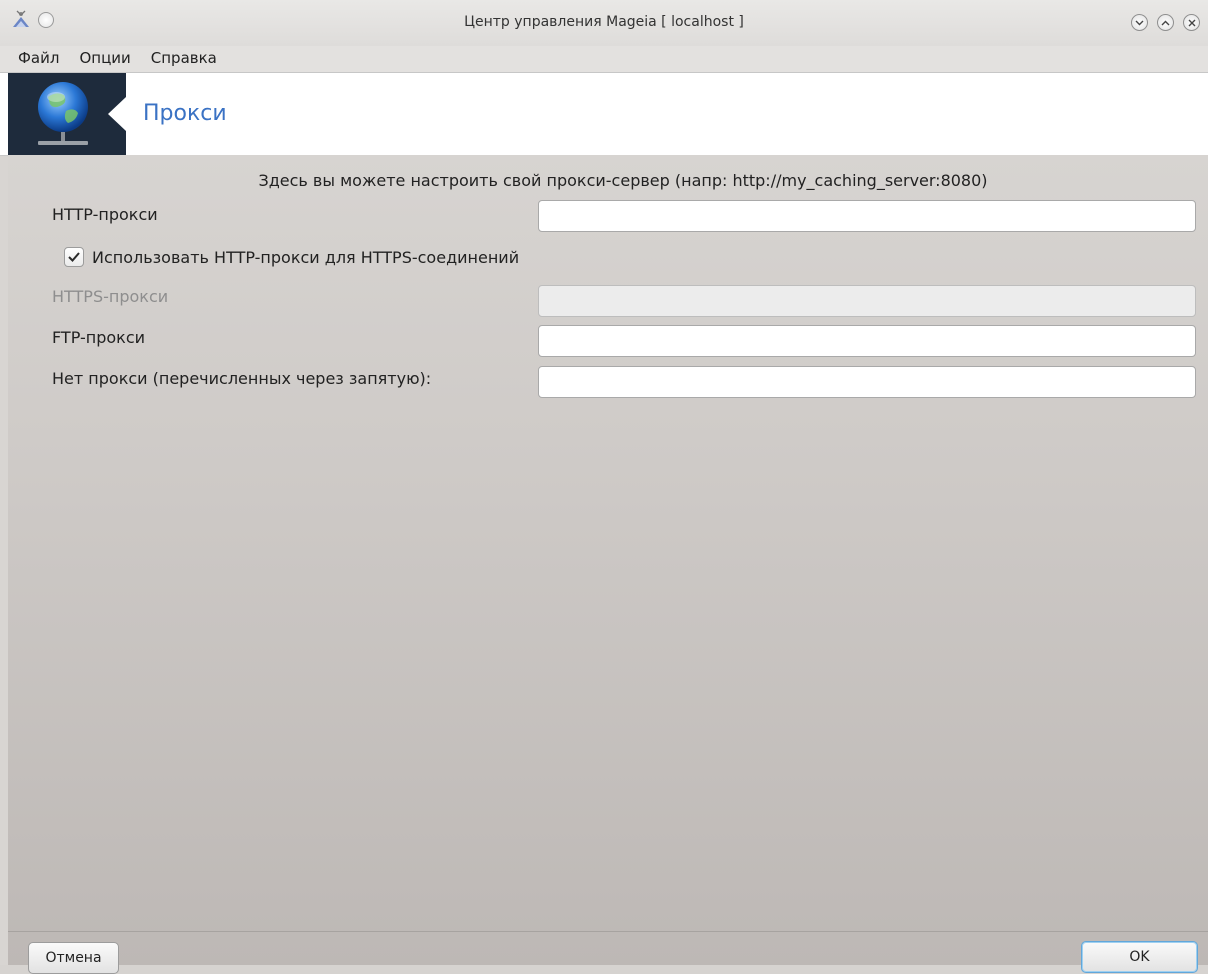 The width and height of the screenshot is (1208, 974). Describe the element at coordinates (105, 214) in the screenshot. I see `http-proxy-label: HTTP-прокси` at that location.